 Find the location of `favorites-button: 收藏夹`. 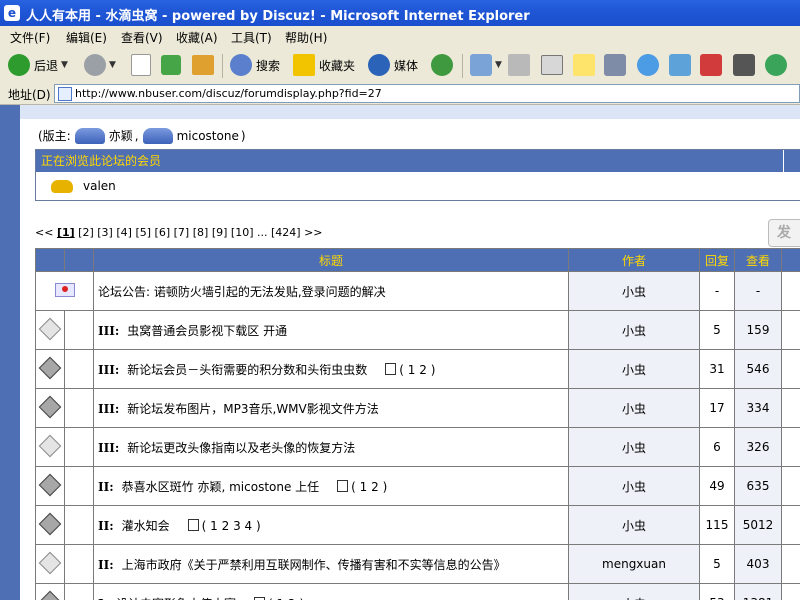

favorites-button: 收藏夹 is located at coordinates (324, 65).